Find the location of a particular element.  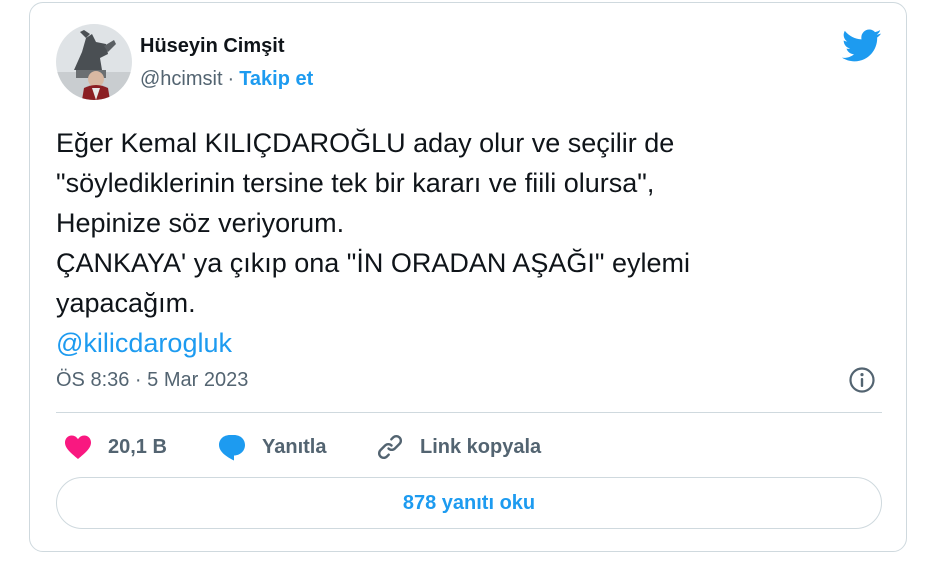

heart-icon is located at coordinates (78, 447).